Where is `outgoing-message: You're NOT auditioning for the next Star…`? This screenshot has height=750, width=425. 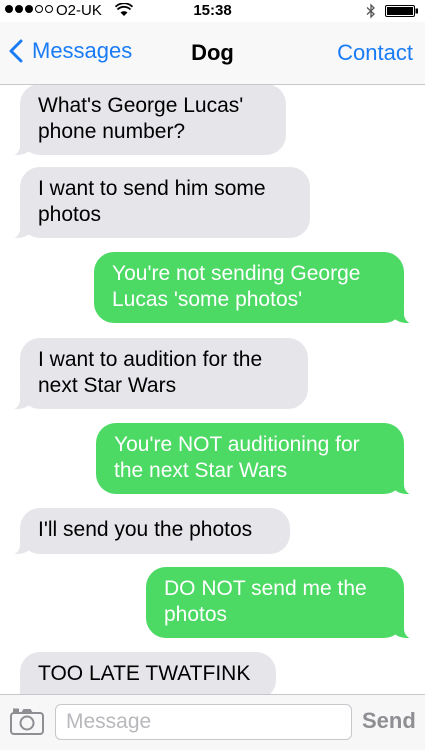 outgoing-message: You're NOT auditioning for the next Star… is located at coordinates (256, 459).